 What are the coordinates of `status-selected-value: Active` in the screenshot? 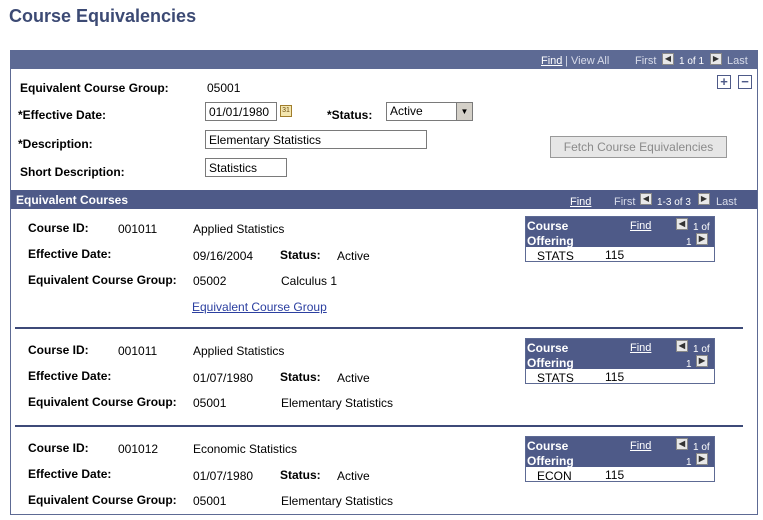 It's located at (406, 111).